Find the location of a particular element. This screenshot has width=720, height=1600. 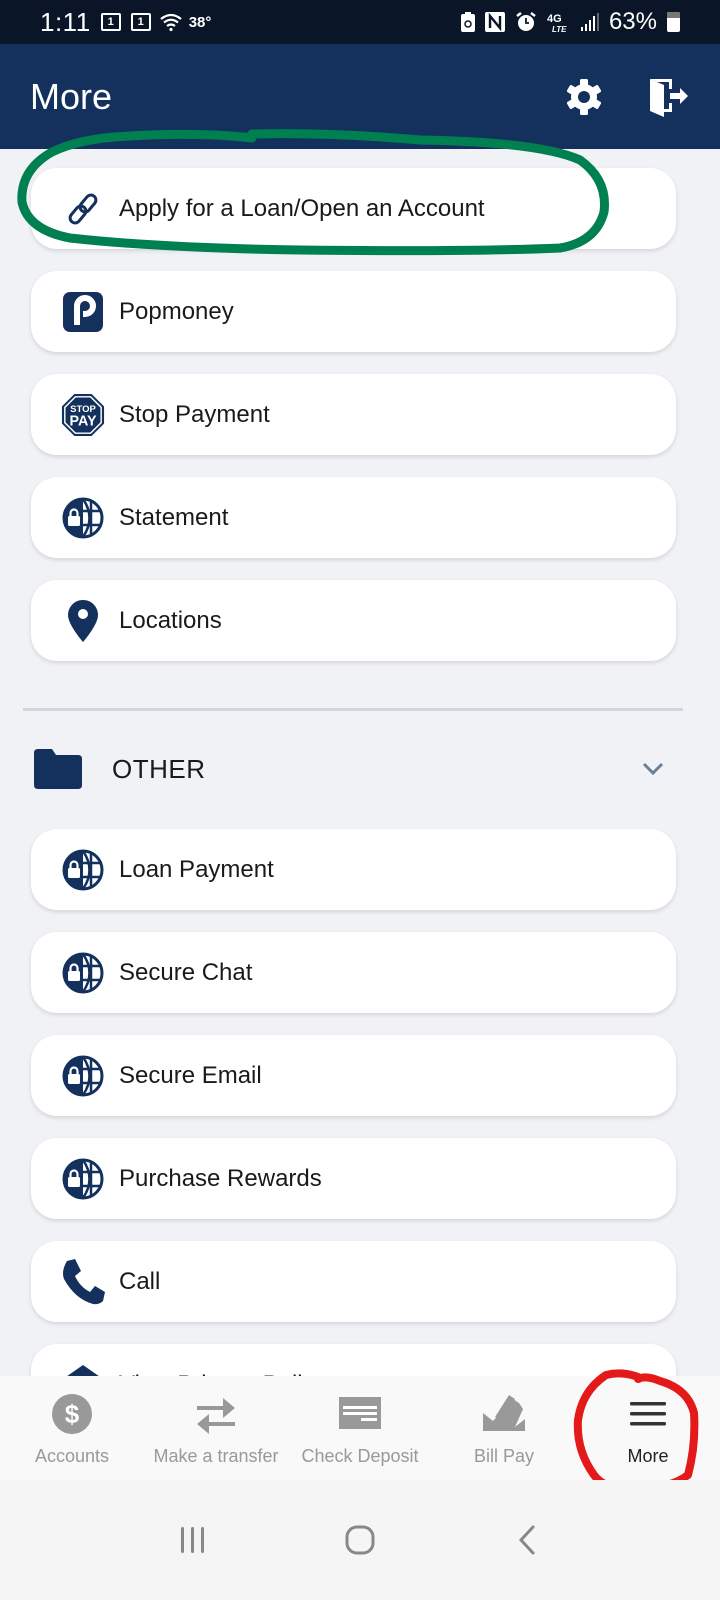

settings-button is located at coordinates (584, 97).